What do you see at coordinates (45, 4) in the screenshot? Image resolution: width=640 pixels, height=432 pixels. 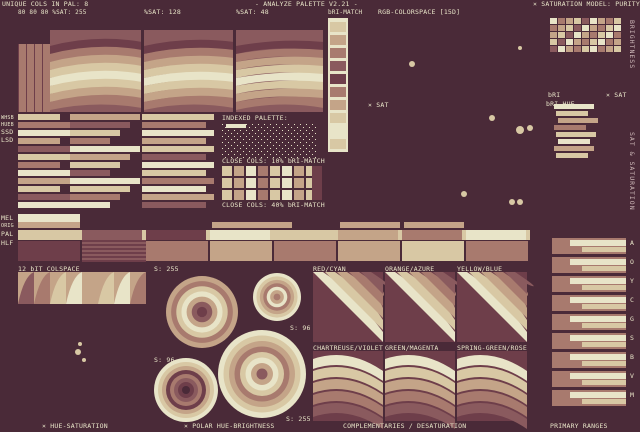 I see `unique-cols-label: UNIQUE COLS IN PAL: 8` at bounding box center [45, 4].